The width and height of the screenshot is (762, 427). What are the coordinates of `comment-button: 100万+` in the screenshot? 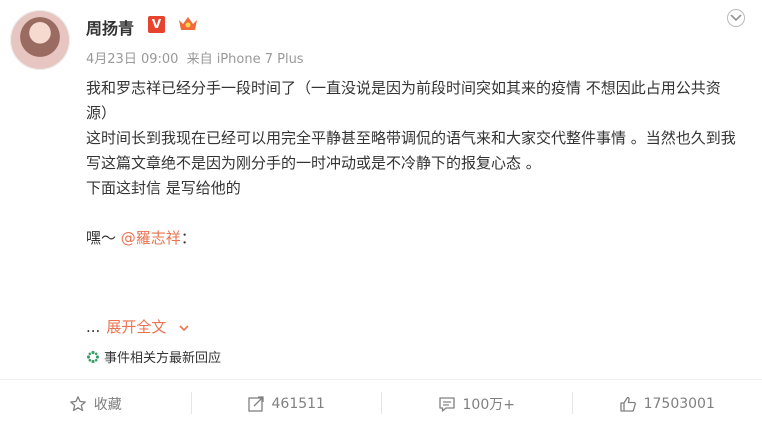 It's located at (476, 403).